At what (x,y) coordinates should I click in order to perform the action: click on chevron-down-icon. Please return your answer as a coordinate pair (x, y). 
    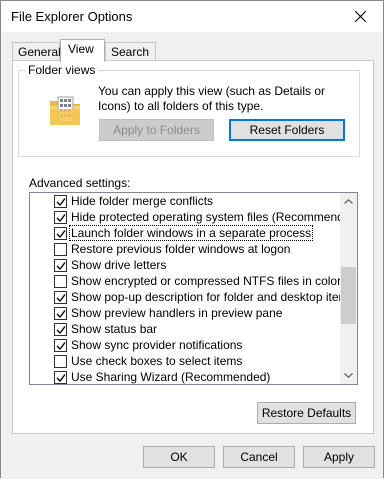
    Looking at the image, I should click on (348, 375).